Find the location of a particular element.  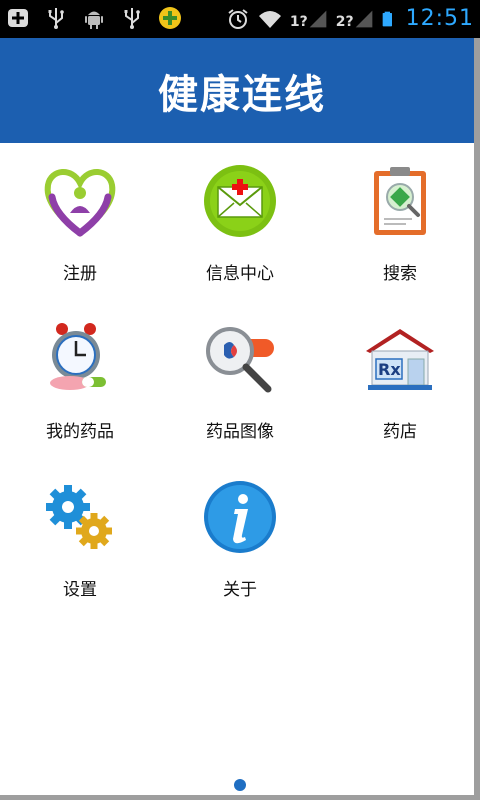

tile-label: 设置 is located at coordinates (80, 590).